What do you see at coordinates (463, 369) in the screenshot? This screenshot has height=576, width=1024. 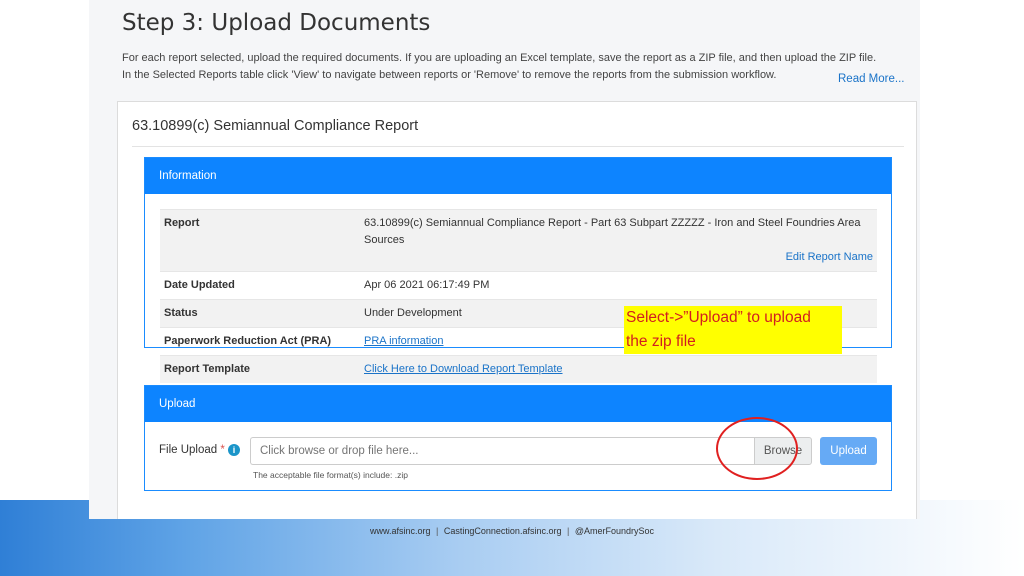 I see `download-template-link: Click Here to Download Report Template` at bounding box center [463, 369].